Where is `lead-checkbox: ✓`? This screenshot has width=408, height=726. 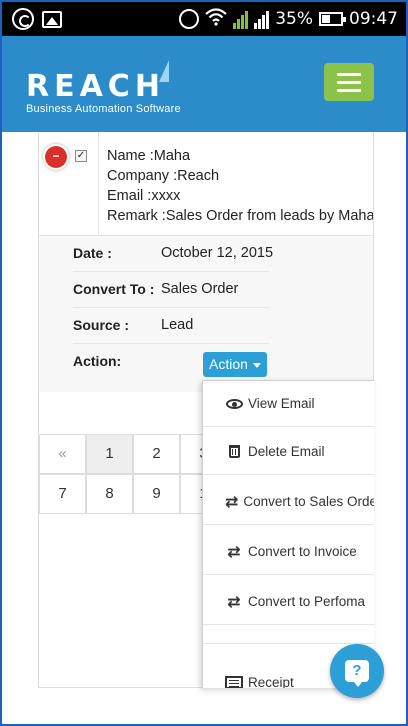
lead-checkbox: ✓ is located at coordinates (81, 156).